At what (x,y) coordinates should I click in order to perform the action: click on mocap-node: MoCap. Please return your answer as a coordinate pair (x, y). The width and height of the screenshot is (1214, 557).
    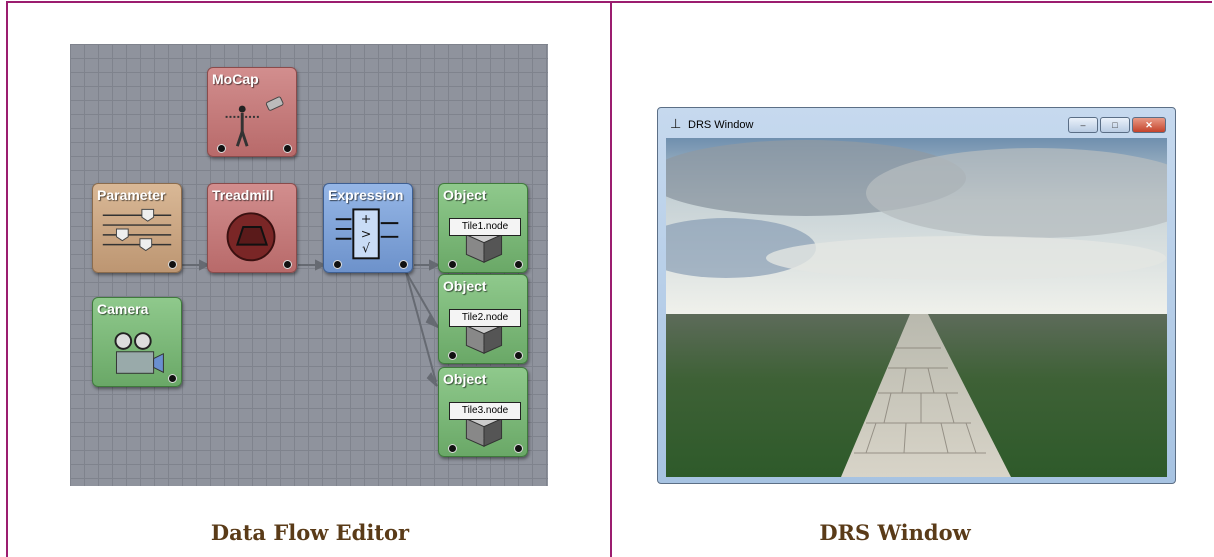
    Looking at the image, I should click on (252, 112).